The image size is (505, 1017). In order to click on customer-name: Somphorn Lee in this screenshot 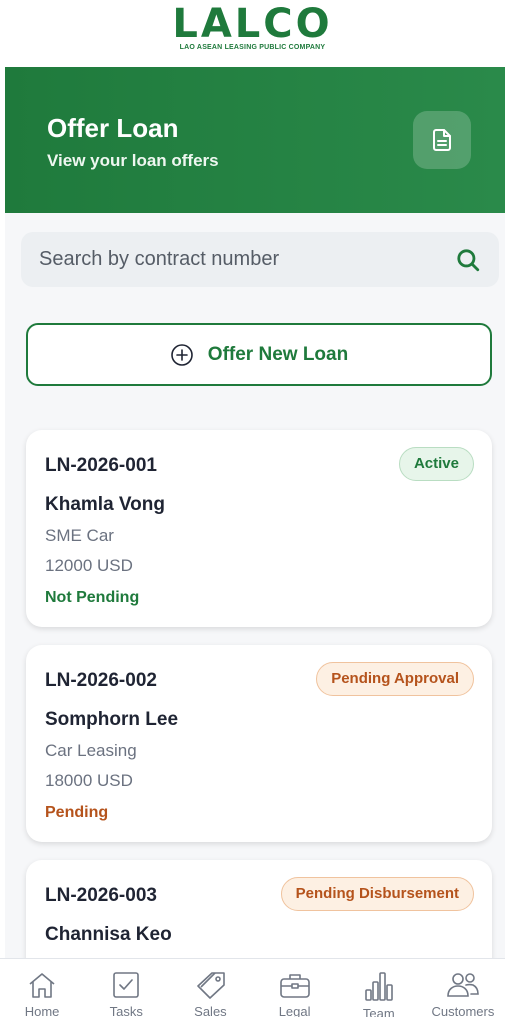, I will do `click(112, 719)`.